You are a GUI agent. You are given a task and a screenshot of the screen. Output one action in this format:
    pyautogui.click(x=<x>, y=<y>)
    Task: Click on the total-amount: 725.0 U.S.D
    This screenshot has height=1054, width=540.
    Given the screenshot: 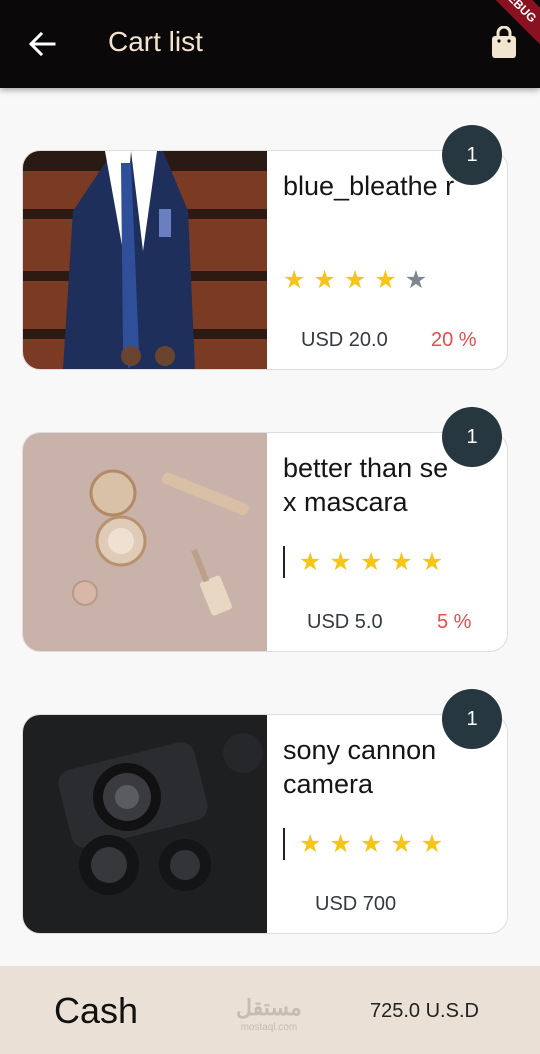 What is the action you would take?
    pyautogui.click(x=424, y=1011)
    